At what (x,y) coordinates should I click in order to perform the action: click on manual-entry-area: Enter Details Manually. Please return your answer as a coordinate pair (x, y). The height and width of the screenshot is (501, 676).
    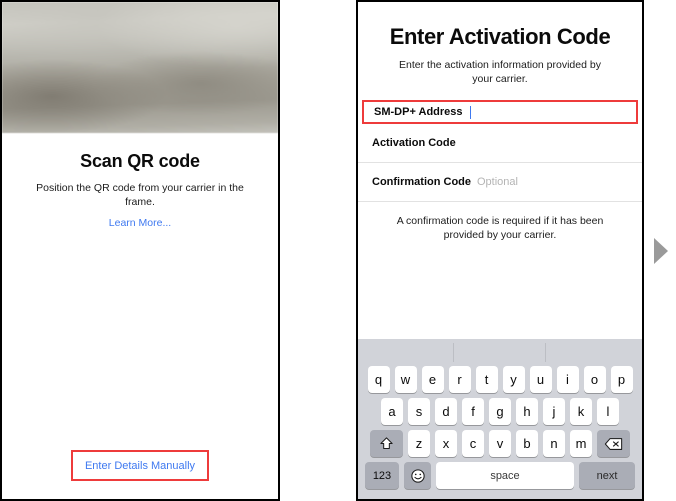
    Looking at the image, I should click on (140, 465).